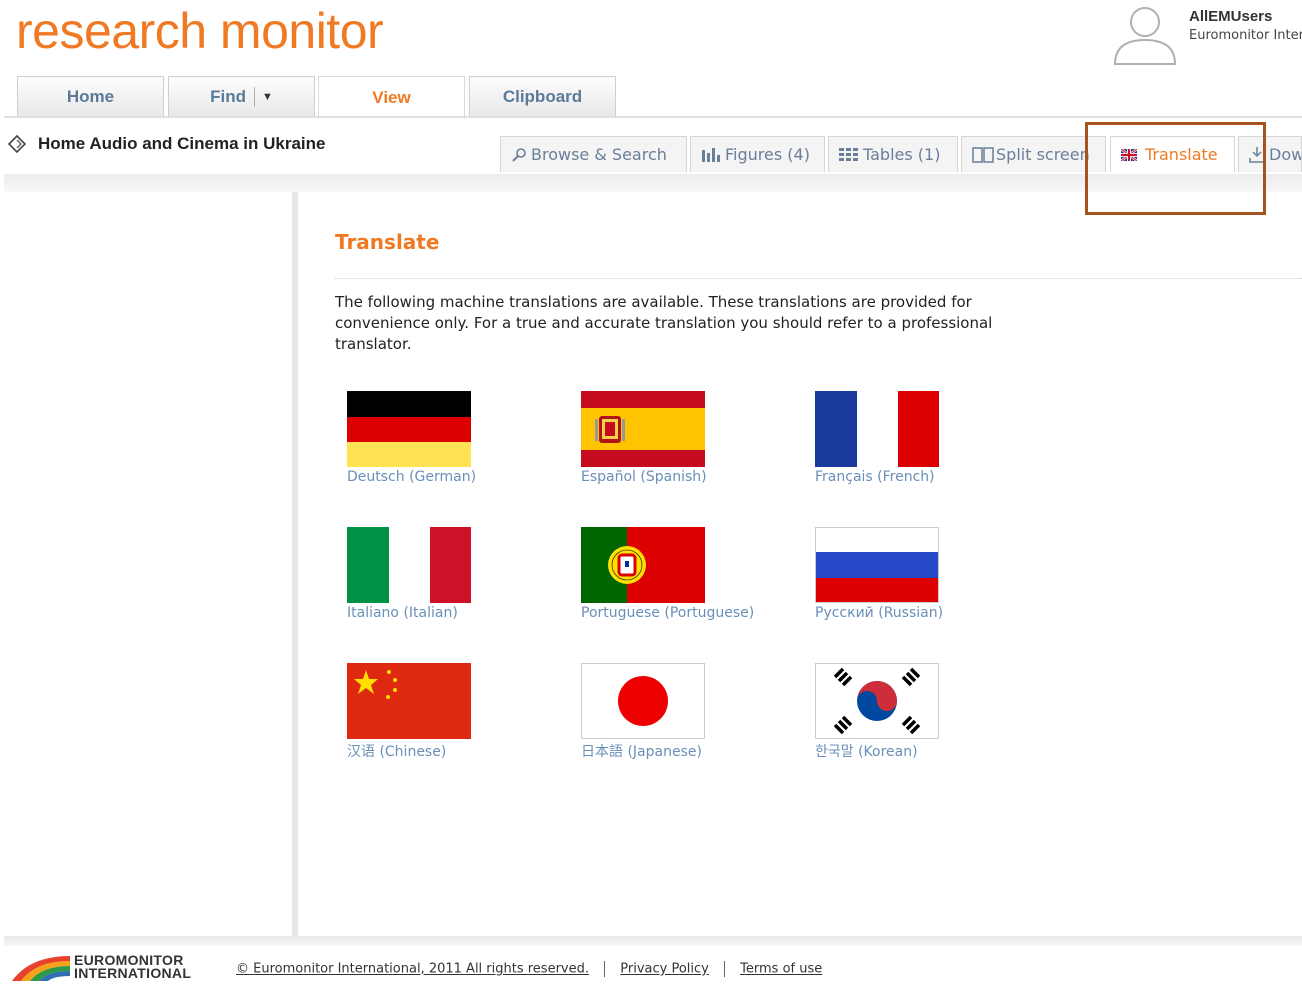 This screenshot has width=1302, height=985. I want to click on tab-find: Find ▼, so click(241, 96).